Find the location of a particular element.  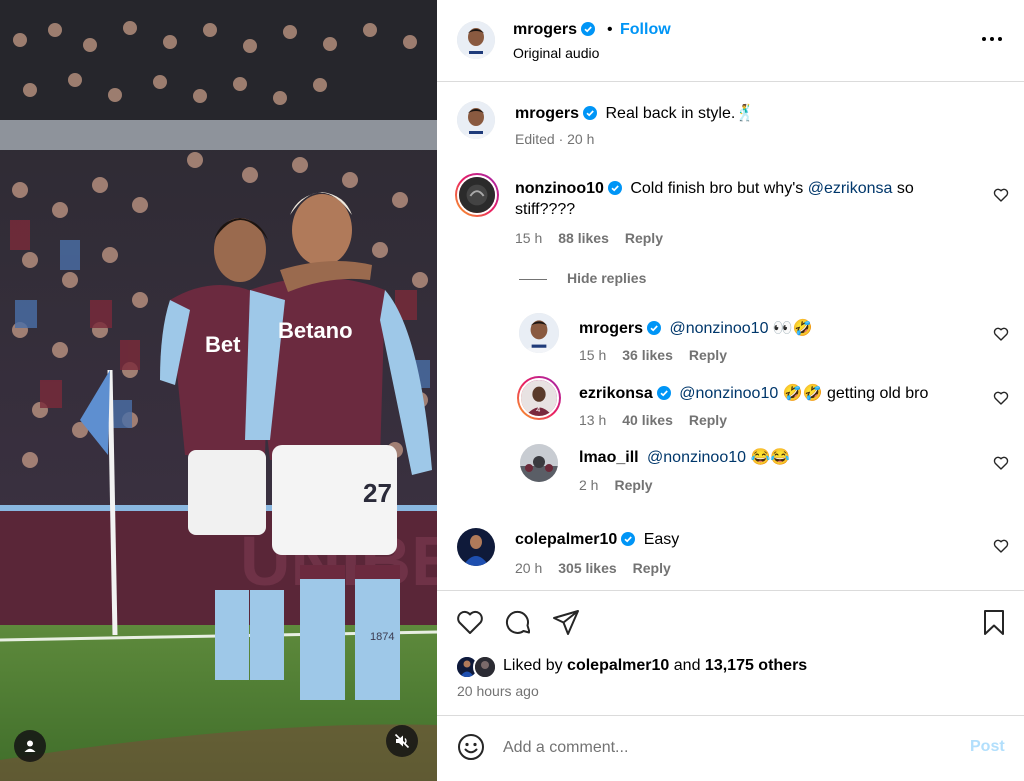

bookmark-icon is located at coordinates (994, 622).